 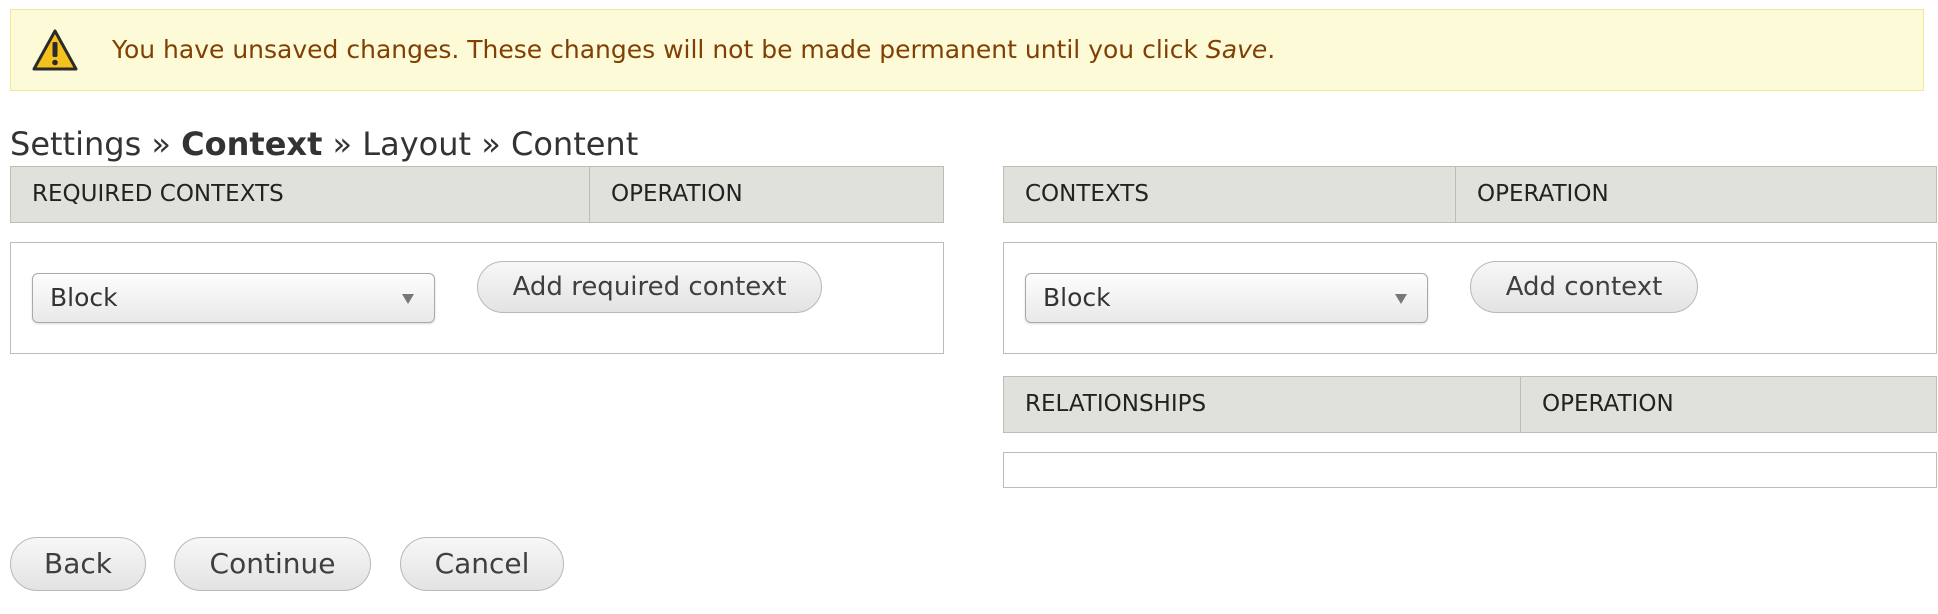 What do you see at coordinates (477, 194) in the screenshot?
I see `required-contexts-table-header: Required Contexts Operation` at bounding box center [477, 194].